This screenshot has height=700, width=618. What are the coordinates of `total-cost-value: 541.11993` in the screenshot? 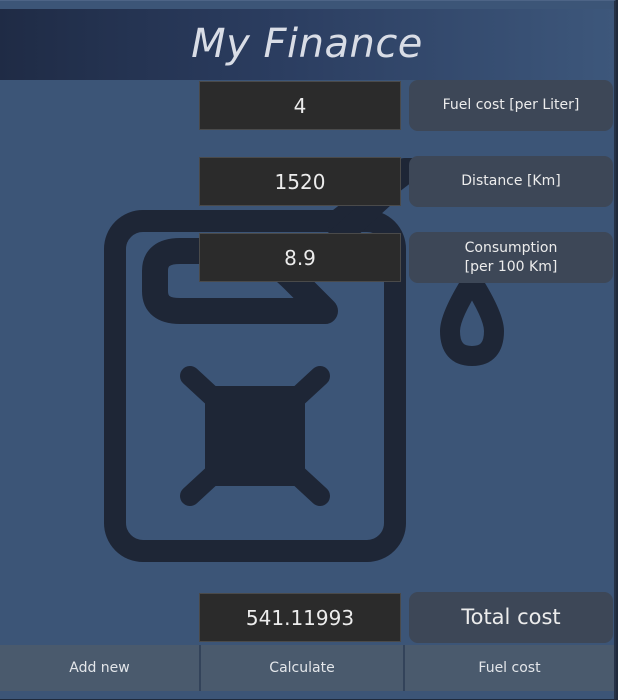 It's located at (300, 617).